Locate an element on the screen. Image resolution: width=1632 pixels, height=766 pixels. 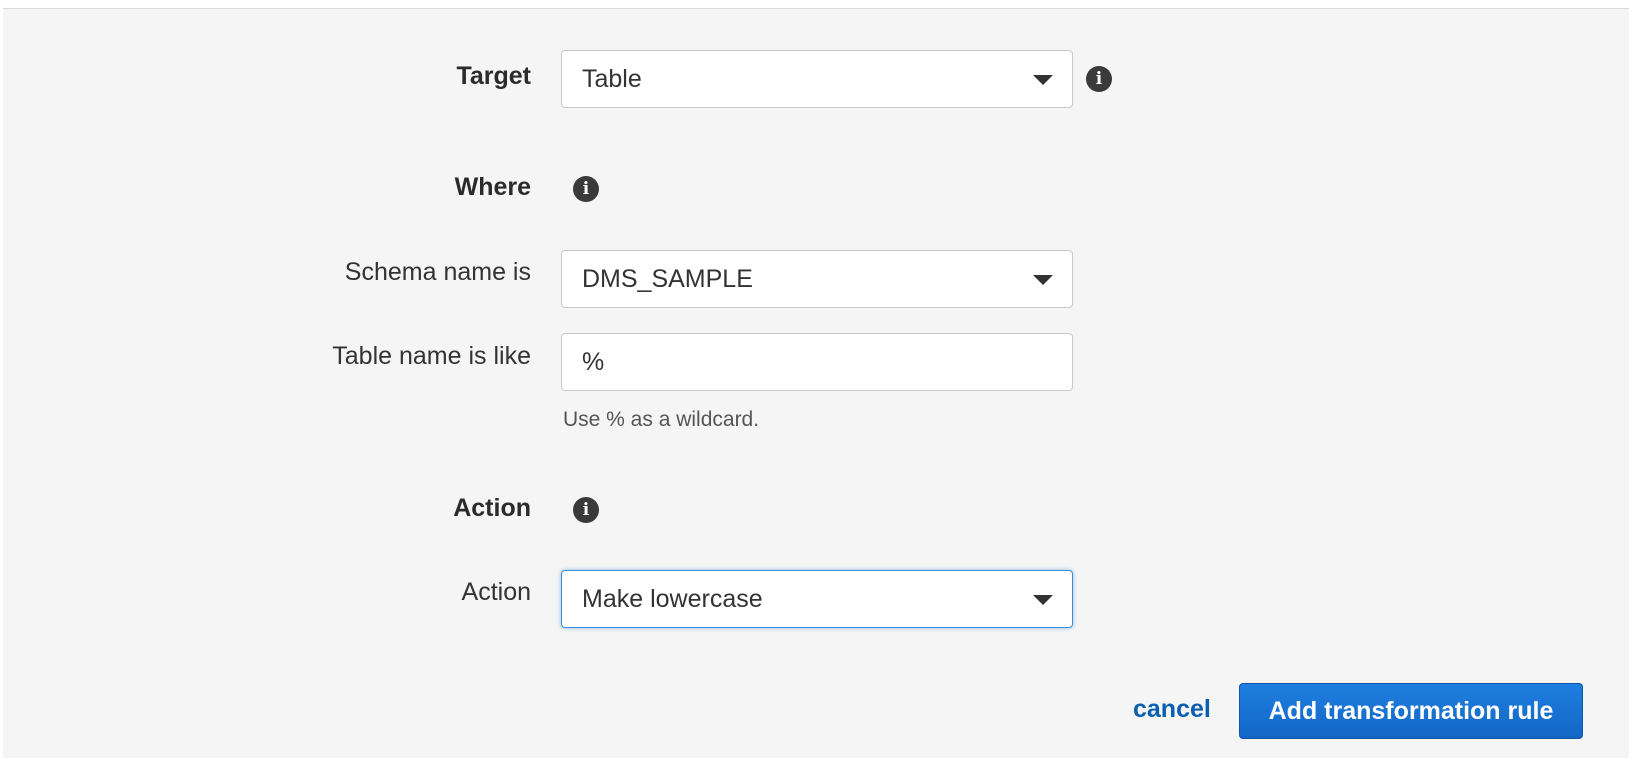
schema-name-label: Schema name is is located at coordinates (437, 272).